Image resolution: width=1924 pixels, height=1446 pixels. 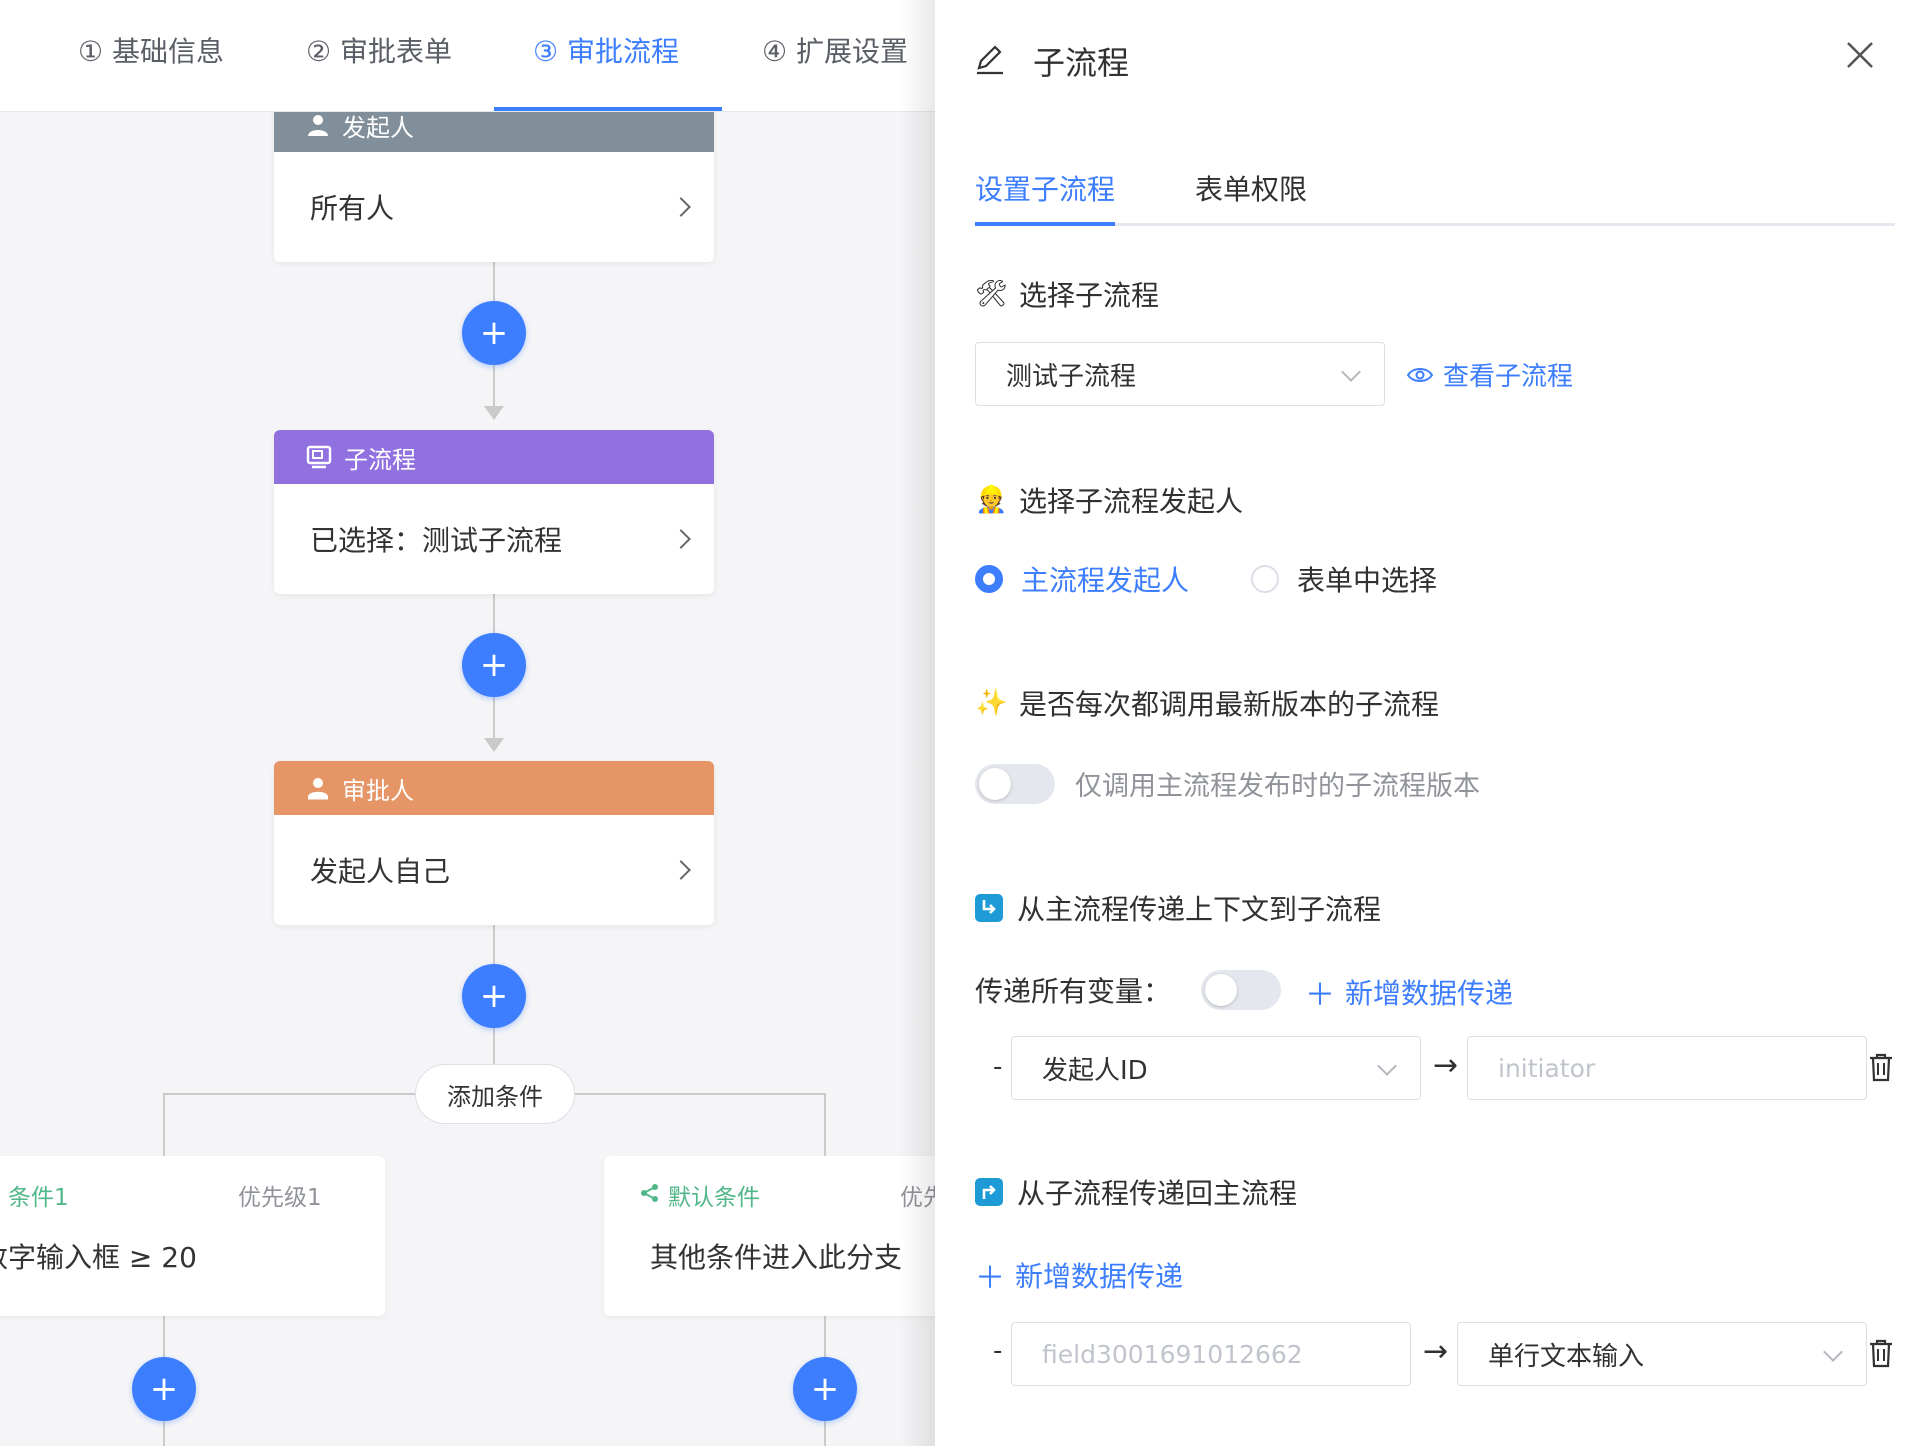 I want to click on latest-version-switch, so click(x=1015, y=784).